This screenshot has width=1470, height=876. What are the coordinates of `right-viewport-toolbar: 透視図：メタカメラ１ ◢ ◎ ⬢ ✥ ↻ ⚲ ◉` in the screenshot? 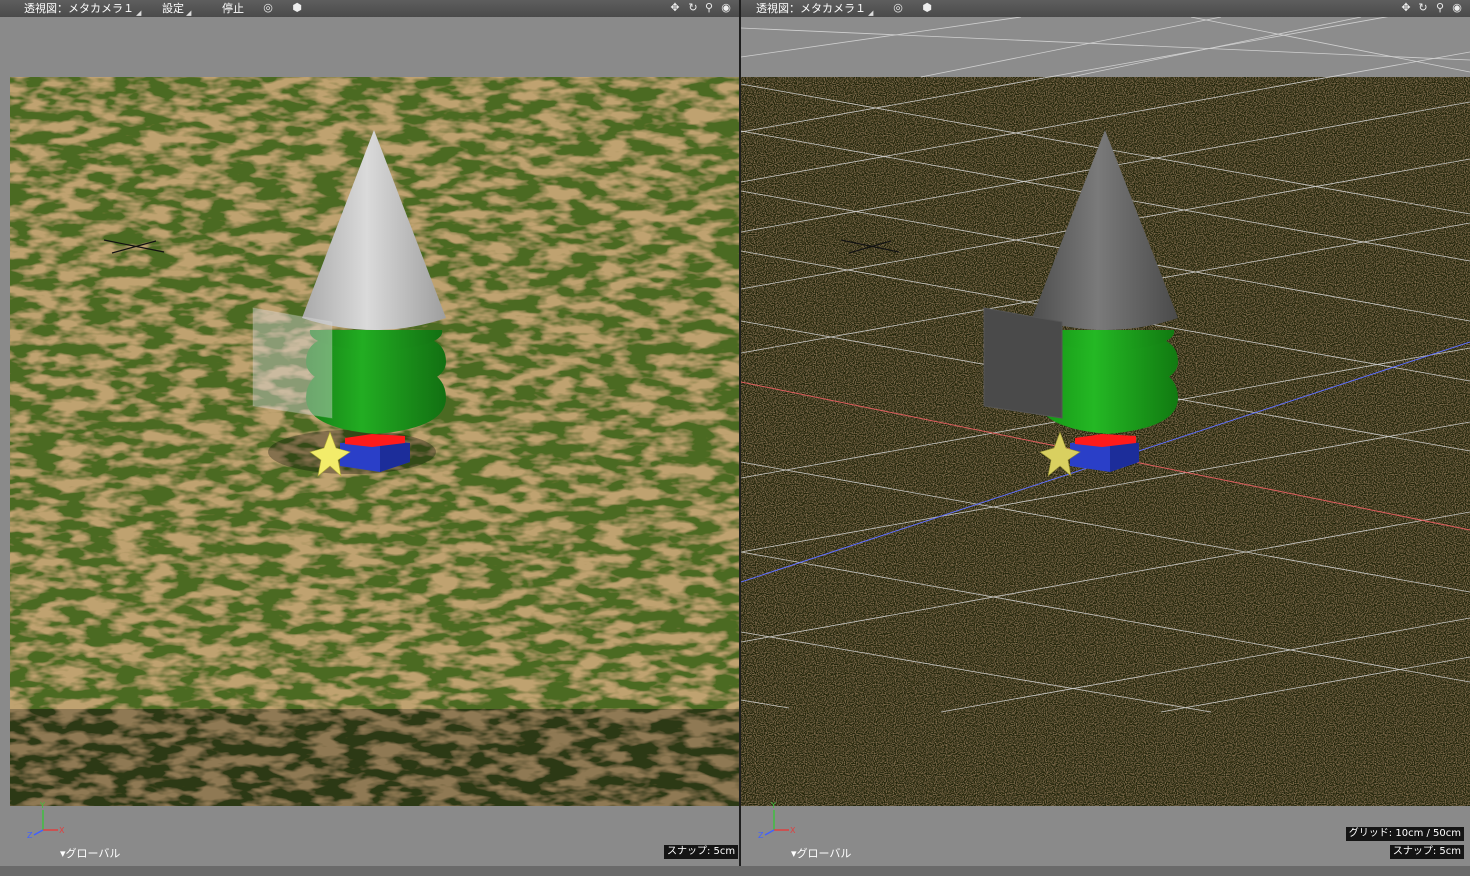 It's located at (1105, 8).